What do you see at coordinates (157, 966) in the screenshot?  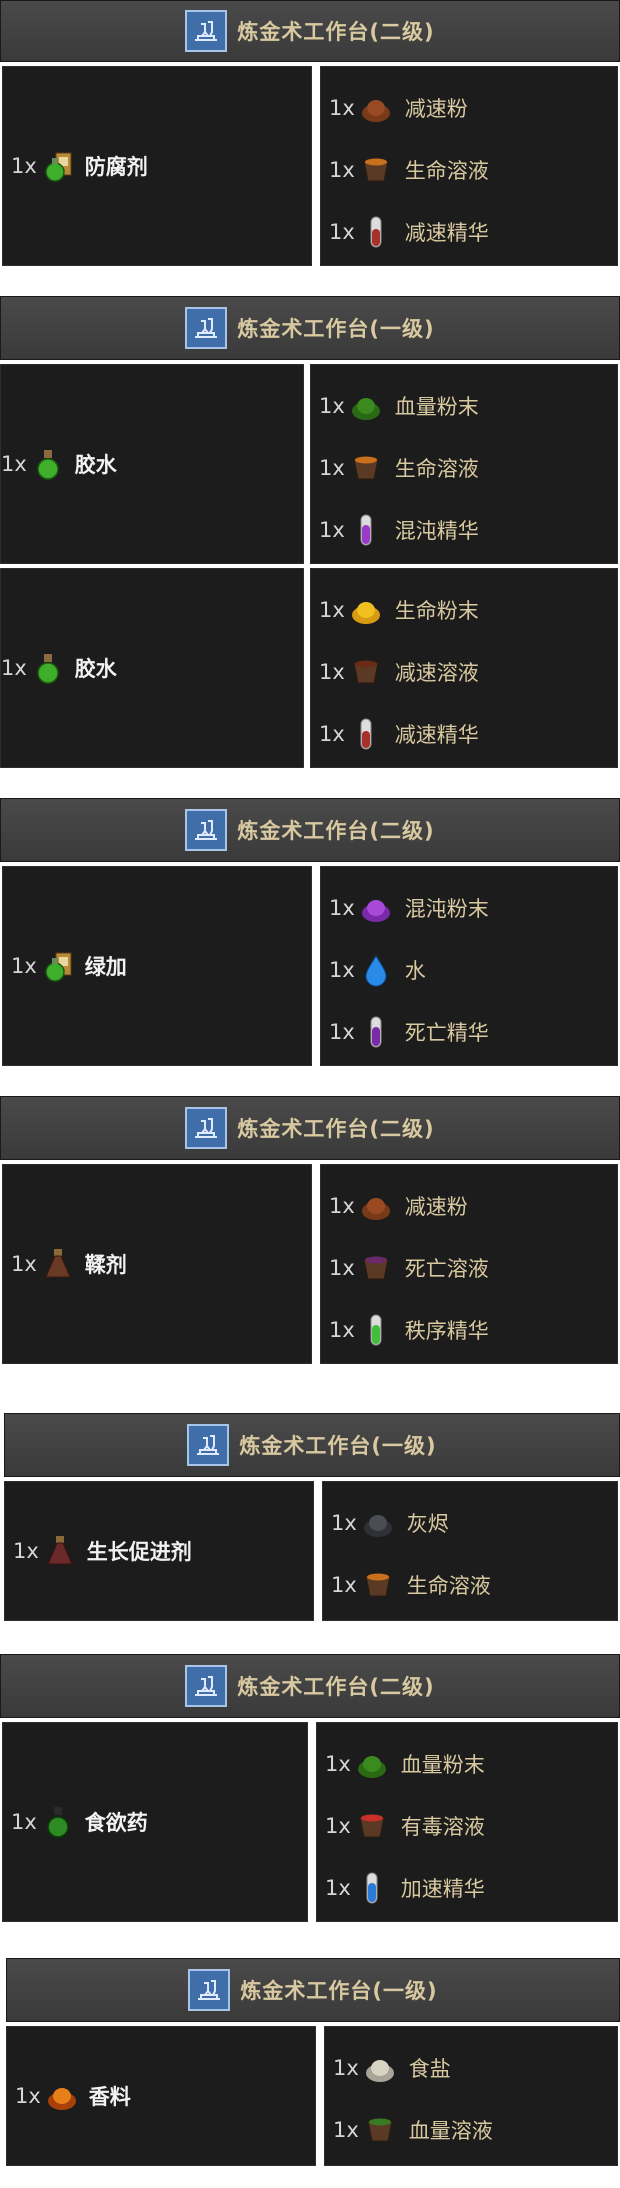 I see `output-panel: 1x 绿加` at bounding box center [157, 966].